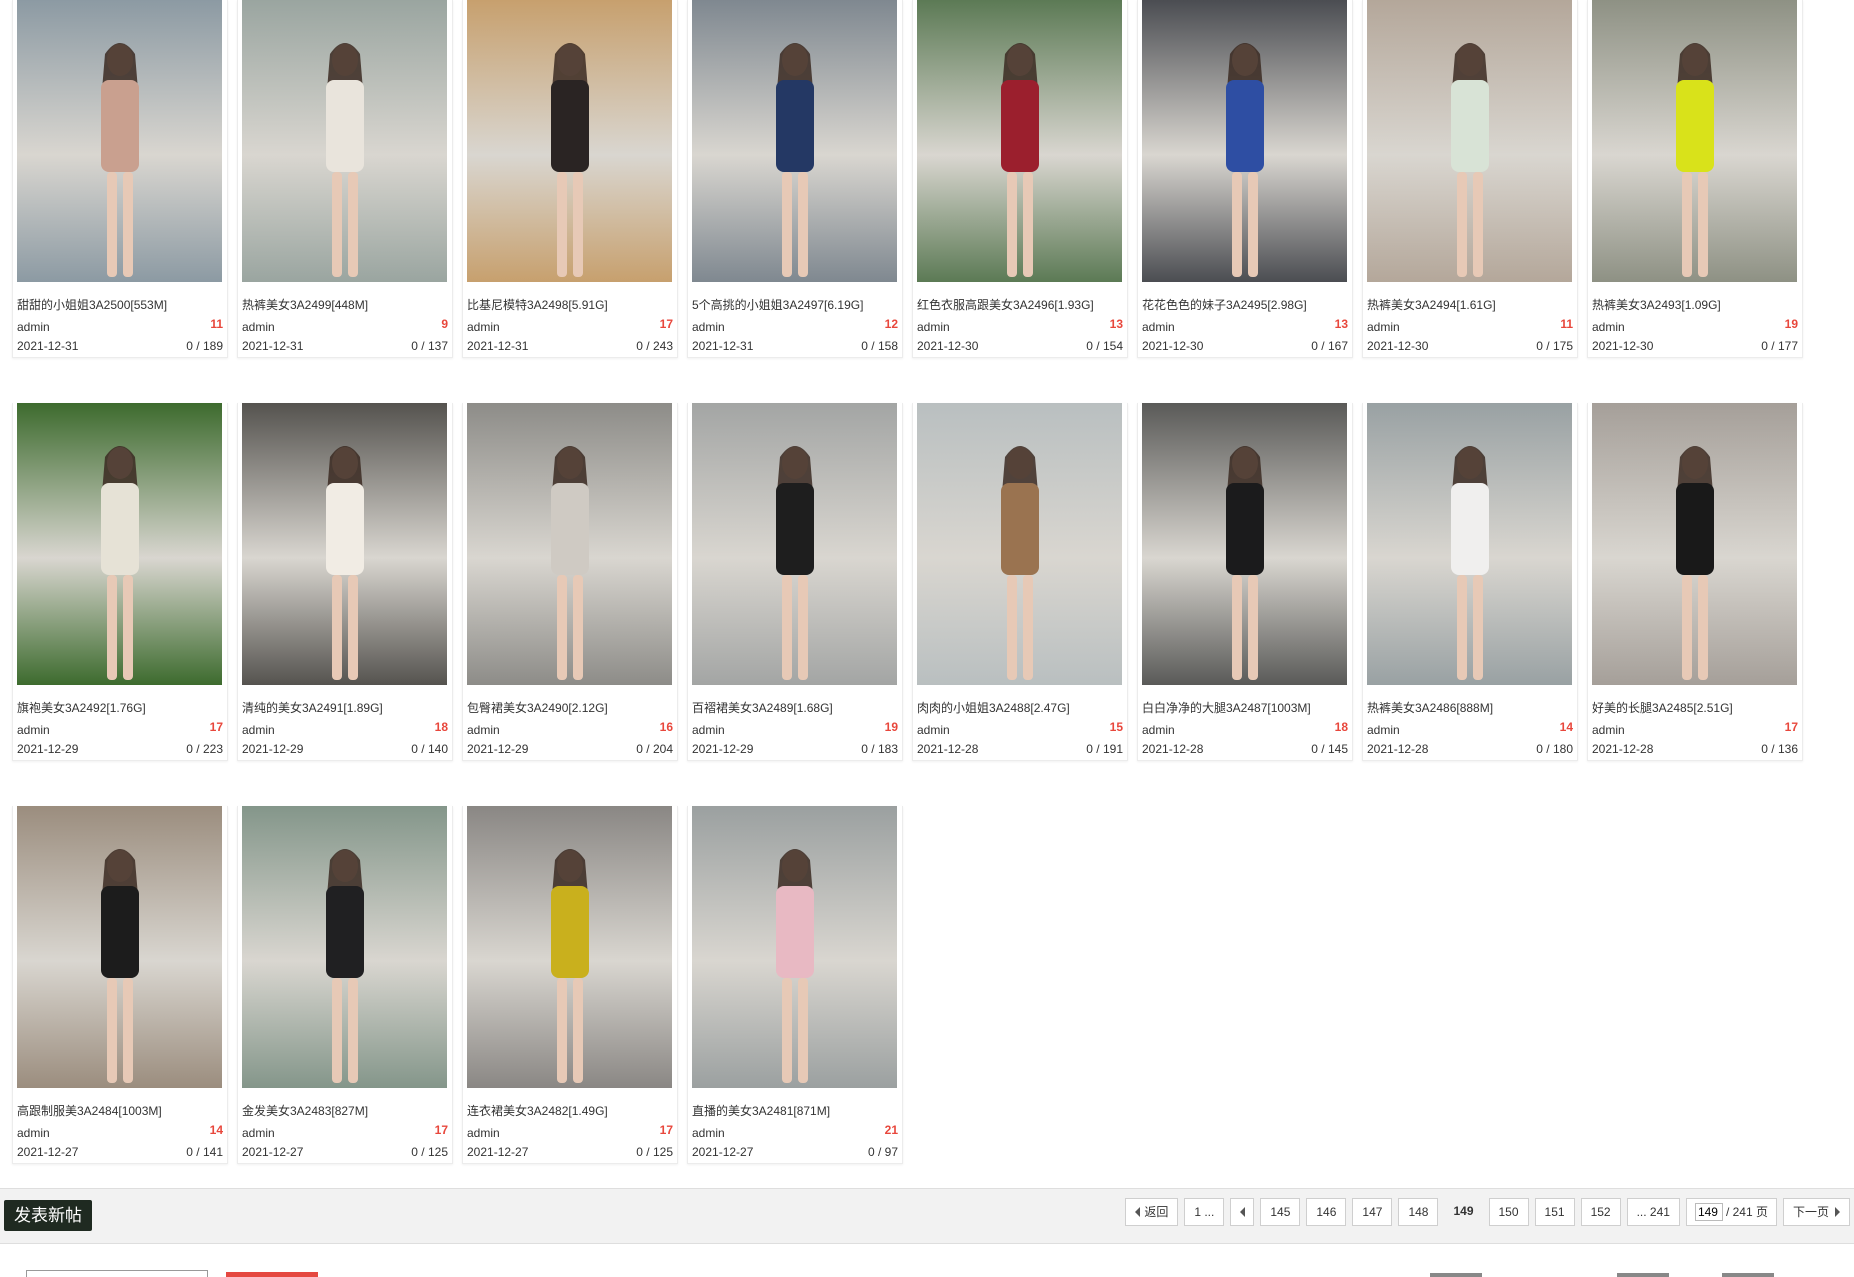 This screenshot has height=1277, width=1854. Describe the element at coordinates (1508, 1212) in the screenshot. I see `page-link: 150` at that location.